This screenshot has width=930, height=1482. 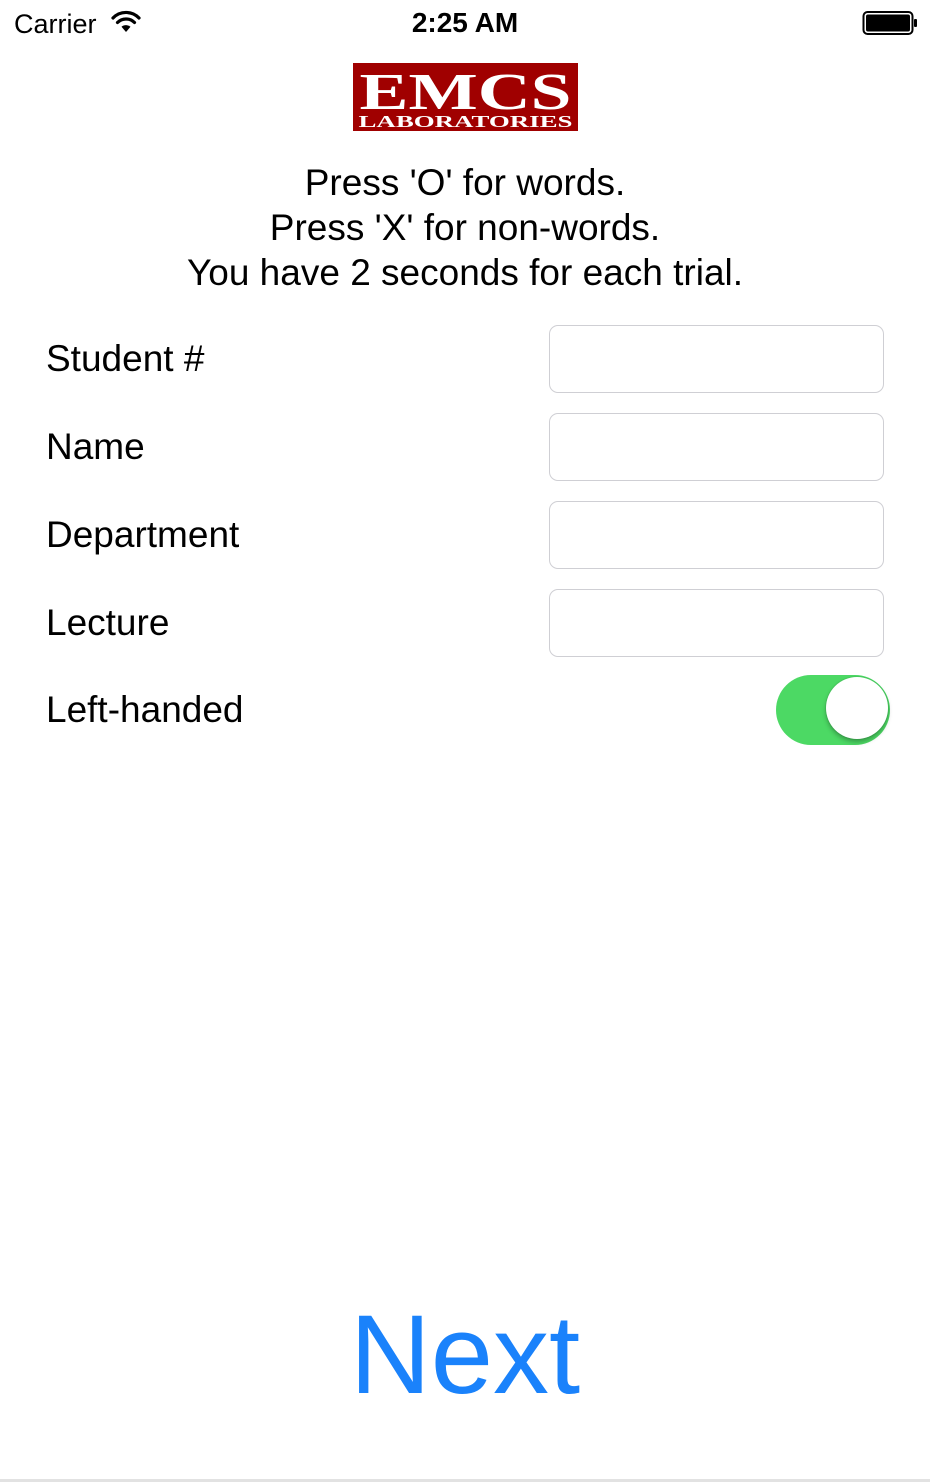 I want to click on student-number-label: Student #, so click(x=125, y=358).